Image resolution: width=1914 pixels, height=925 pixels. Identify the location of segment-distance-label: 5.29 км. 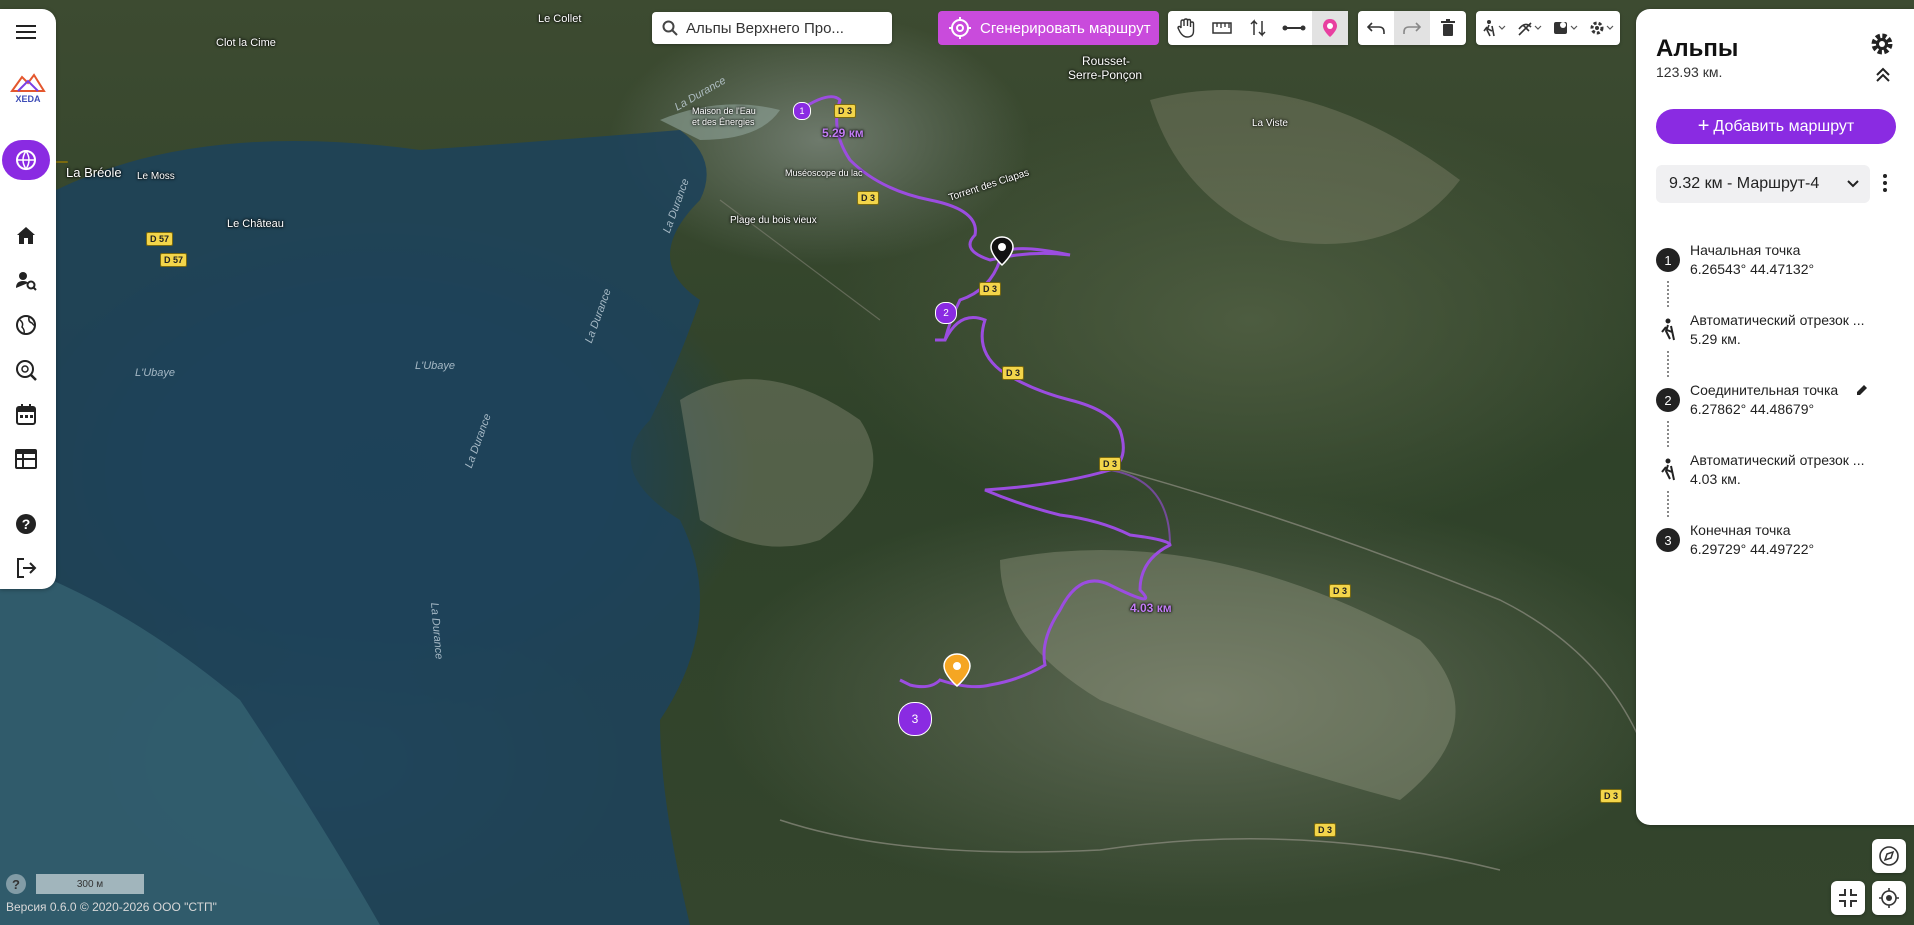
(843, 133).